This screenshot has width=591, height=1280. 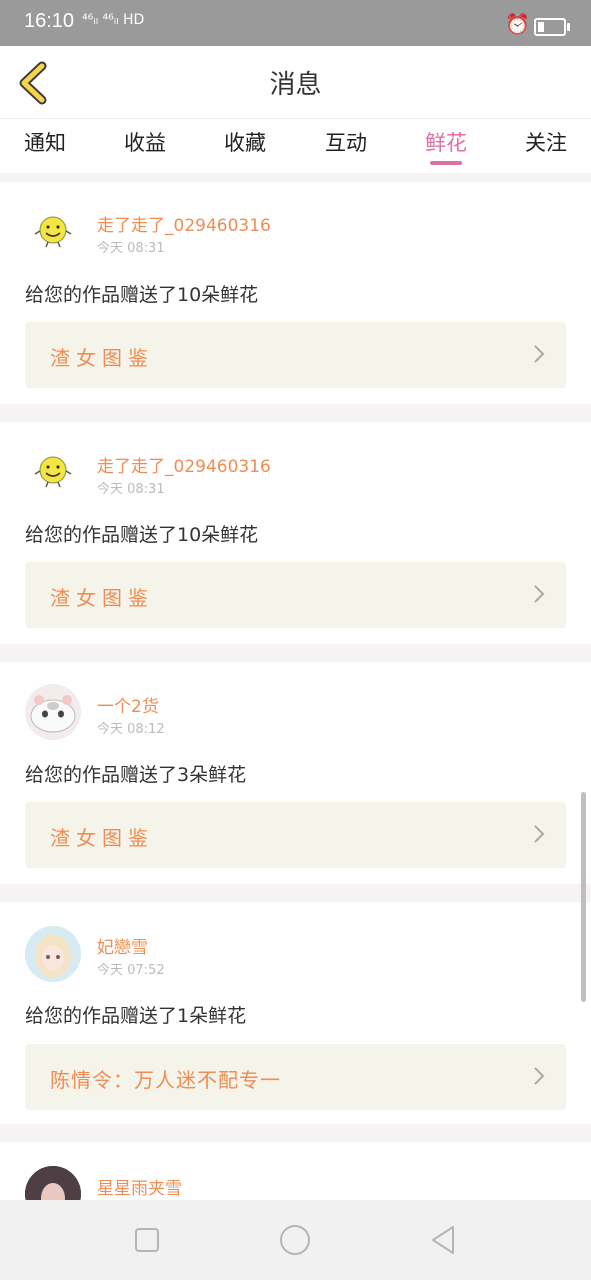 I want to click on tab-flowers: 鲜花, so click(x=446, y=142).